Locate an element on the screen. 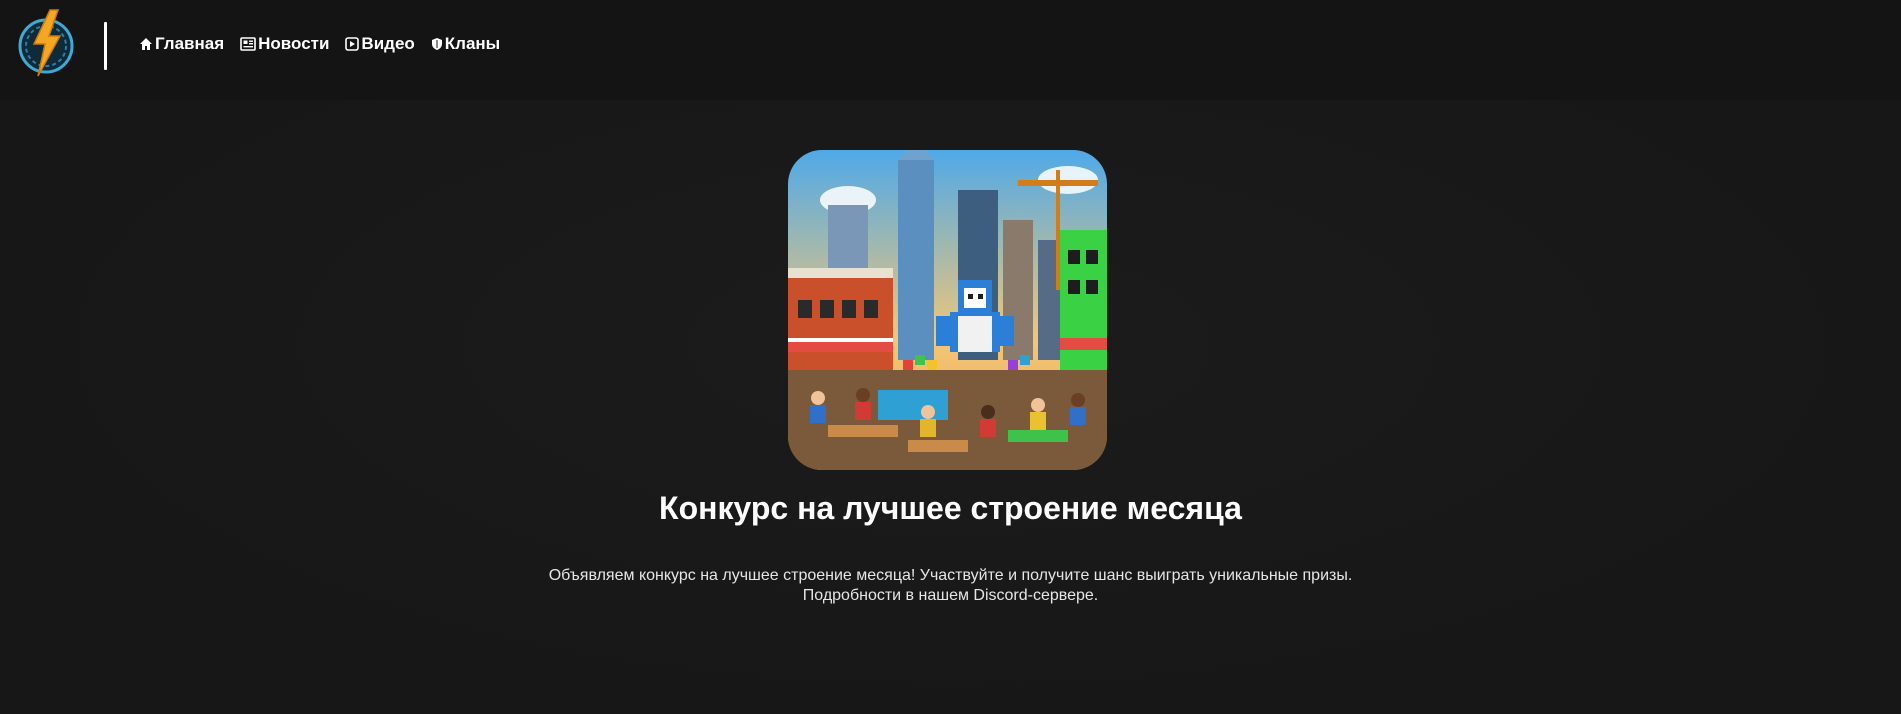  lightning-logo-icon is located at coordinates (47, 43).